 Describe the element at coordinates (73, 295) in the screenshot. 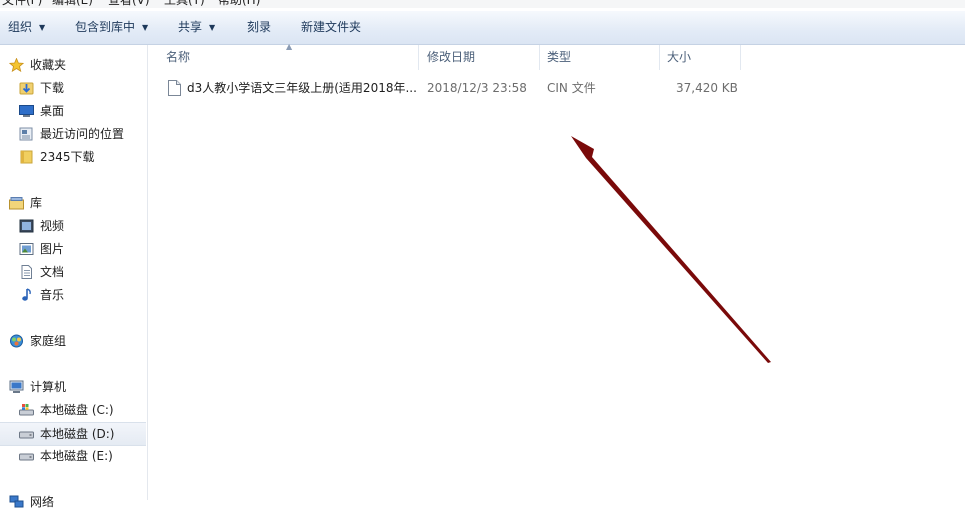

I see `nav-item-music: 音乐` at that location.